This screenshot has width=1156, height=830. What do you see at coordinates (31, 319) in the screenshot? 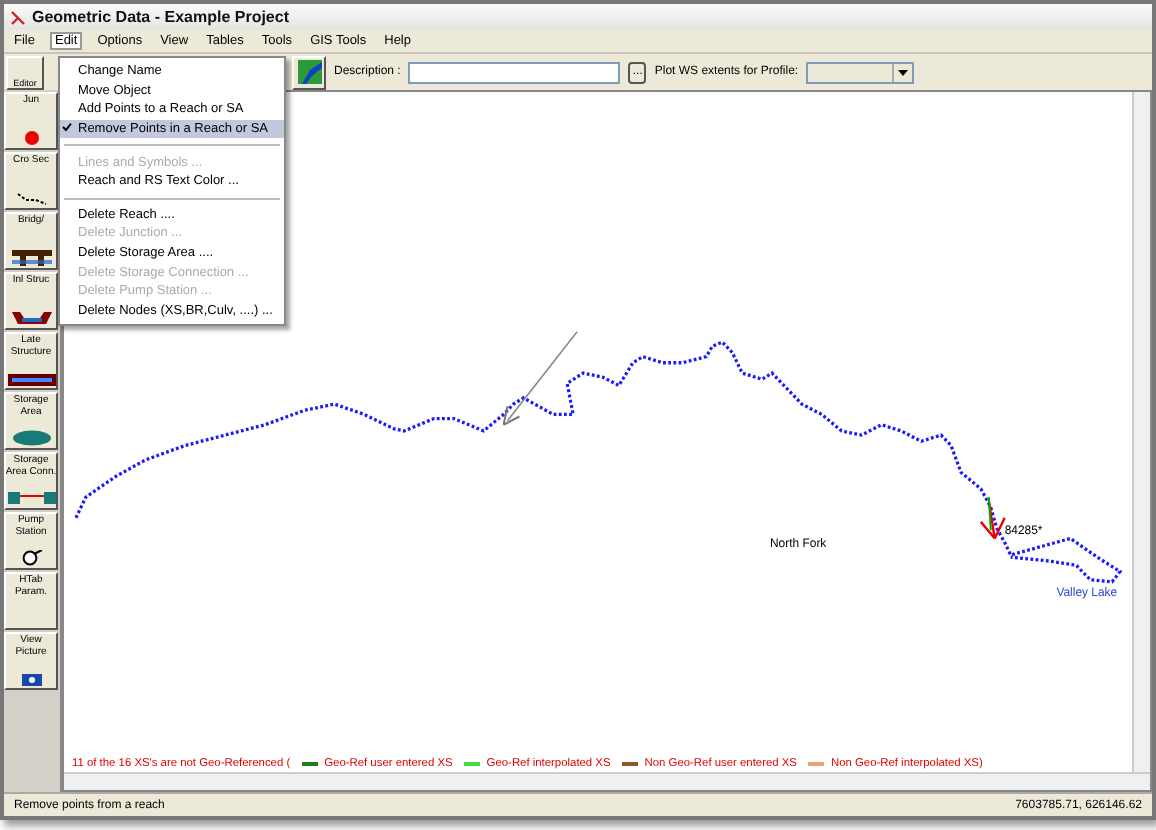
I see `weir-icon` at bounding box center [31, 319].